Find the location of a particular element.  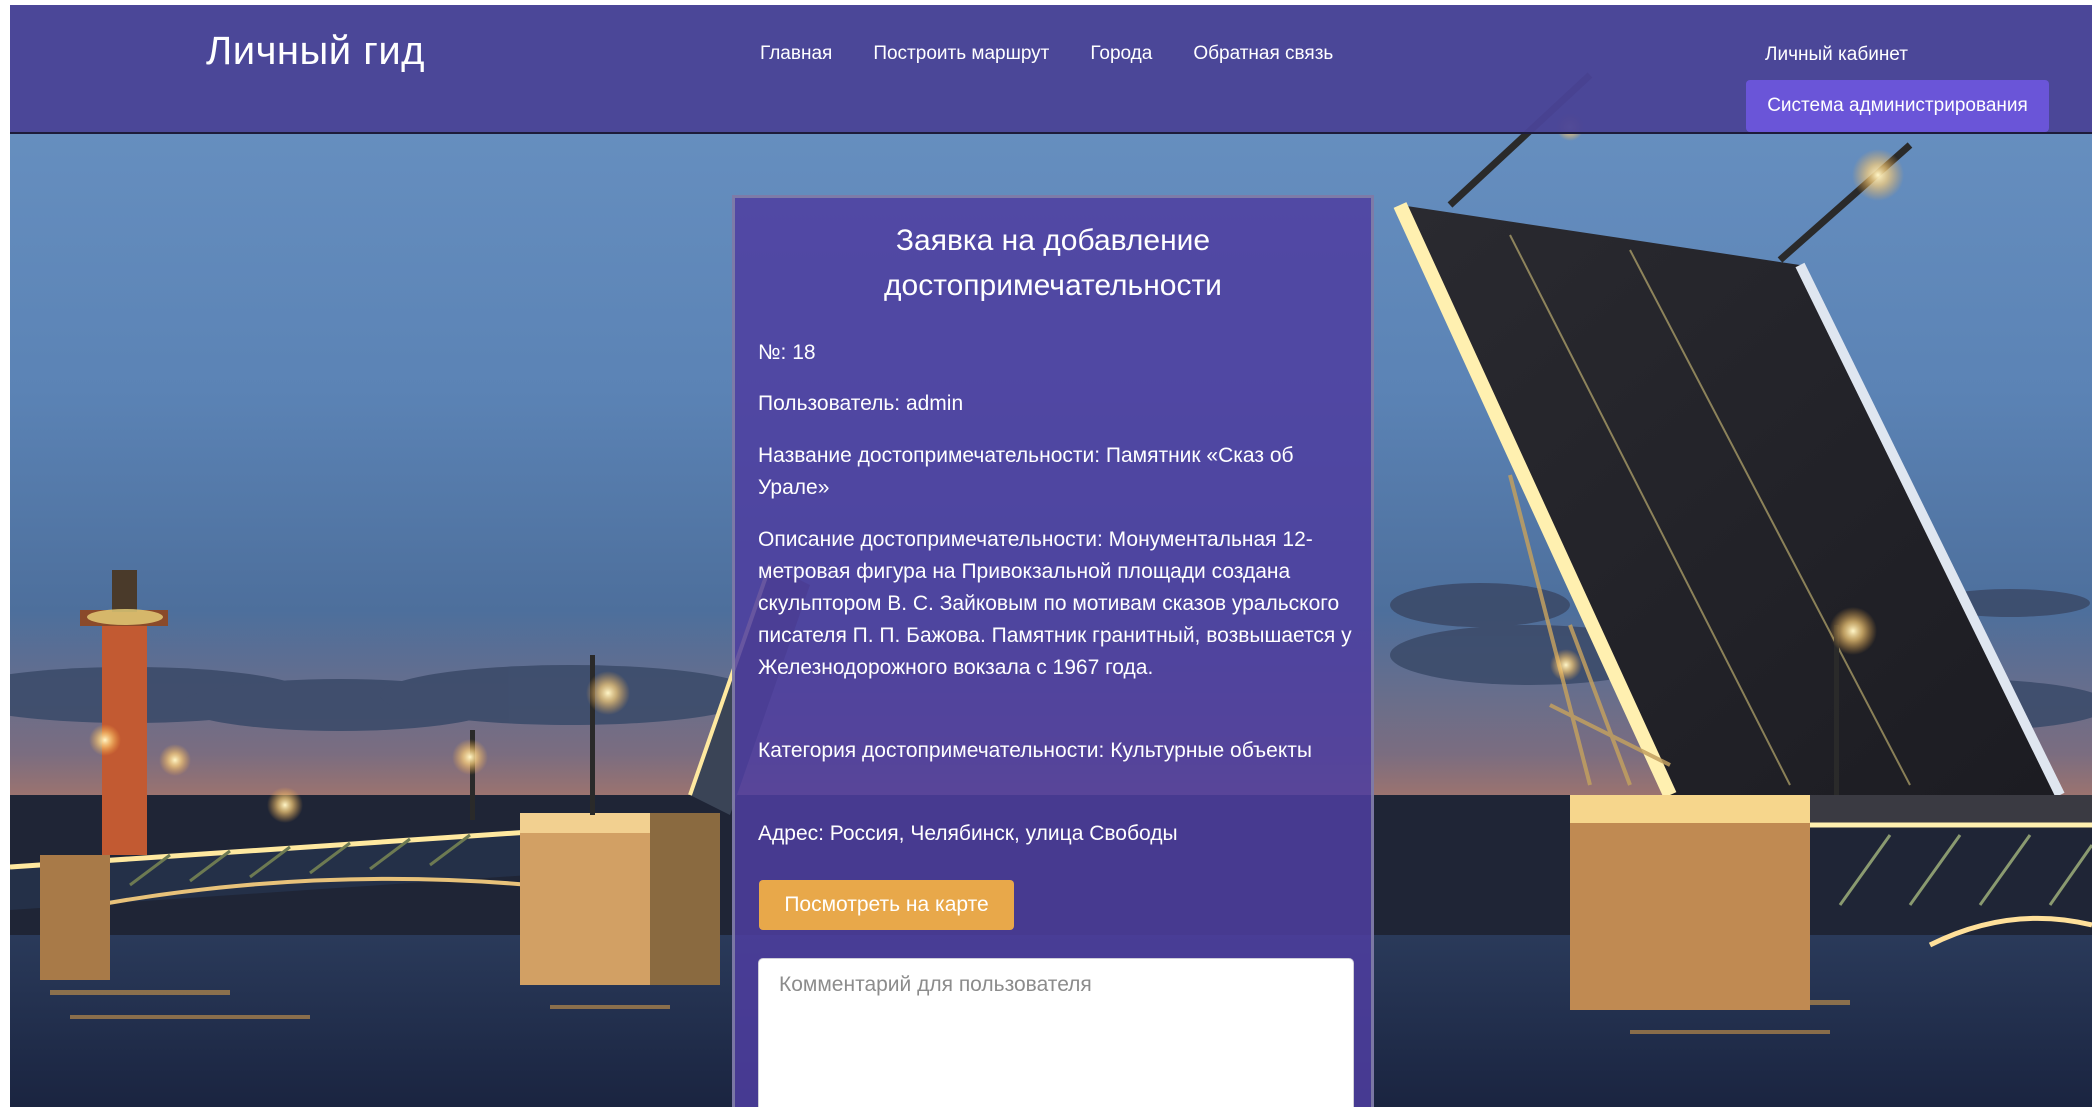

request-number: №: 18 is located at coordinates (787, 352).